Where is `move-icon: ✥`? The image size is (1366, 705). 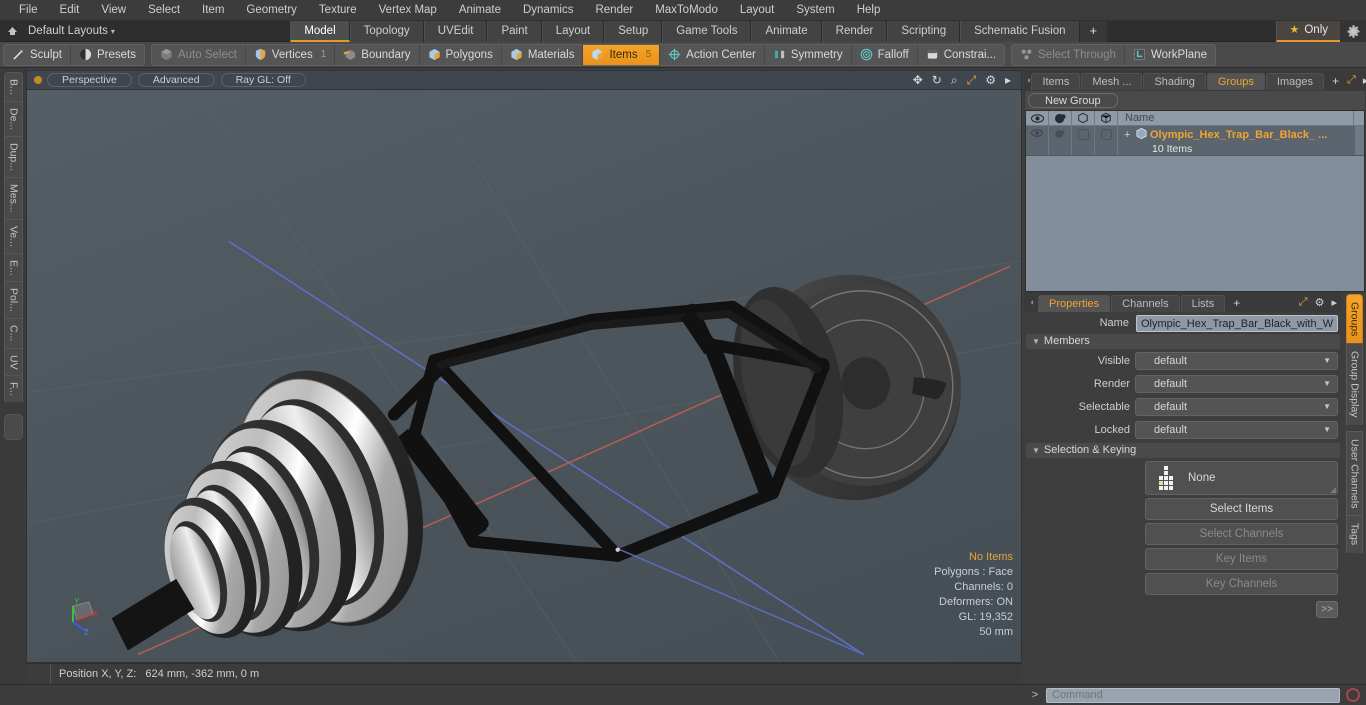
move-icon: ✥ is located at coordinates (918, 80).